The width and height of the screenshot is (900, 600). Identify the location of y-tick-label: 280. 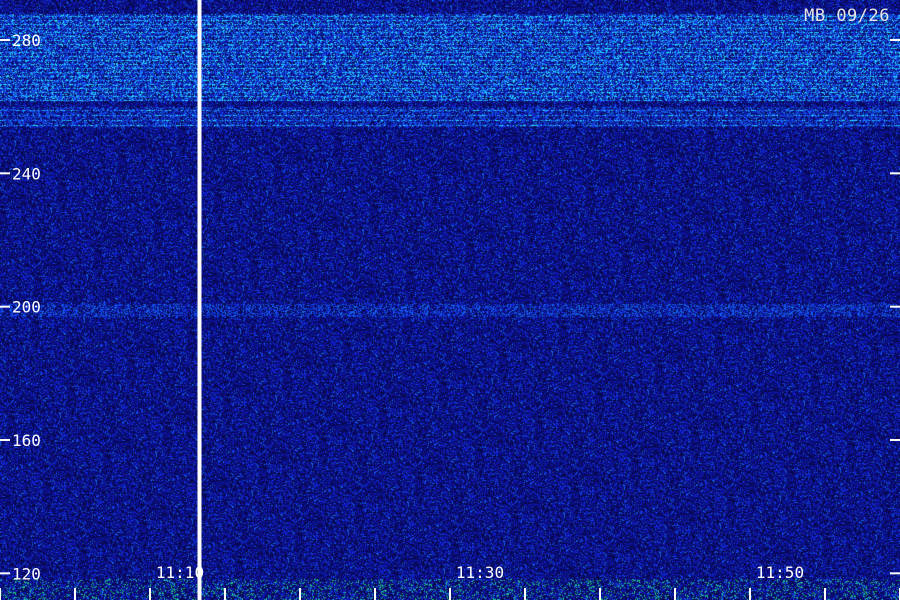
(26, 40).